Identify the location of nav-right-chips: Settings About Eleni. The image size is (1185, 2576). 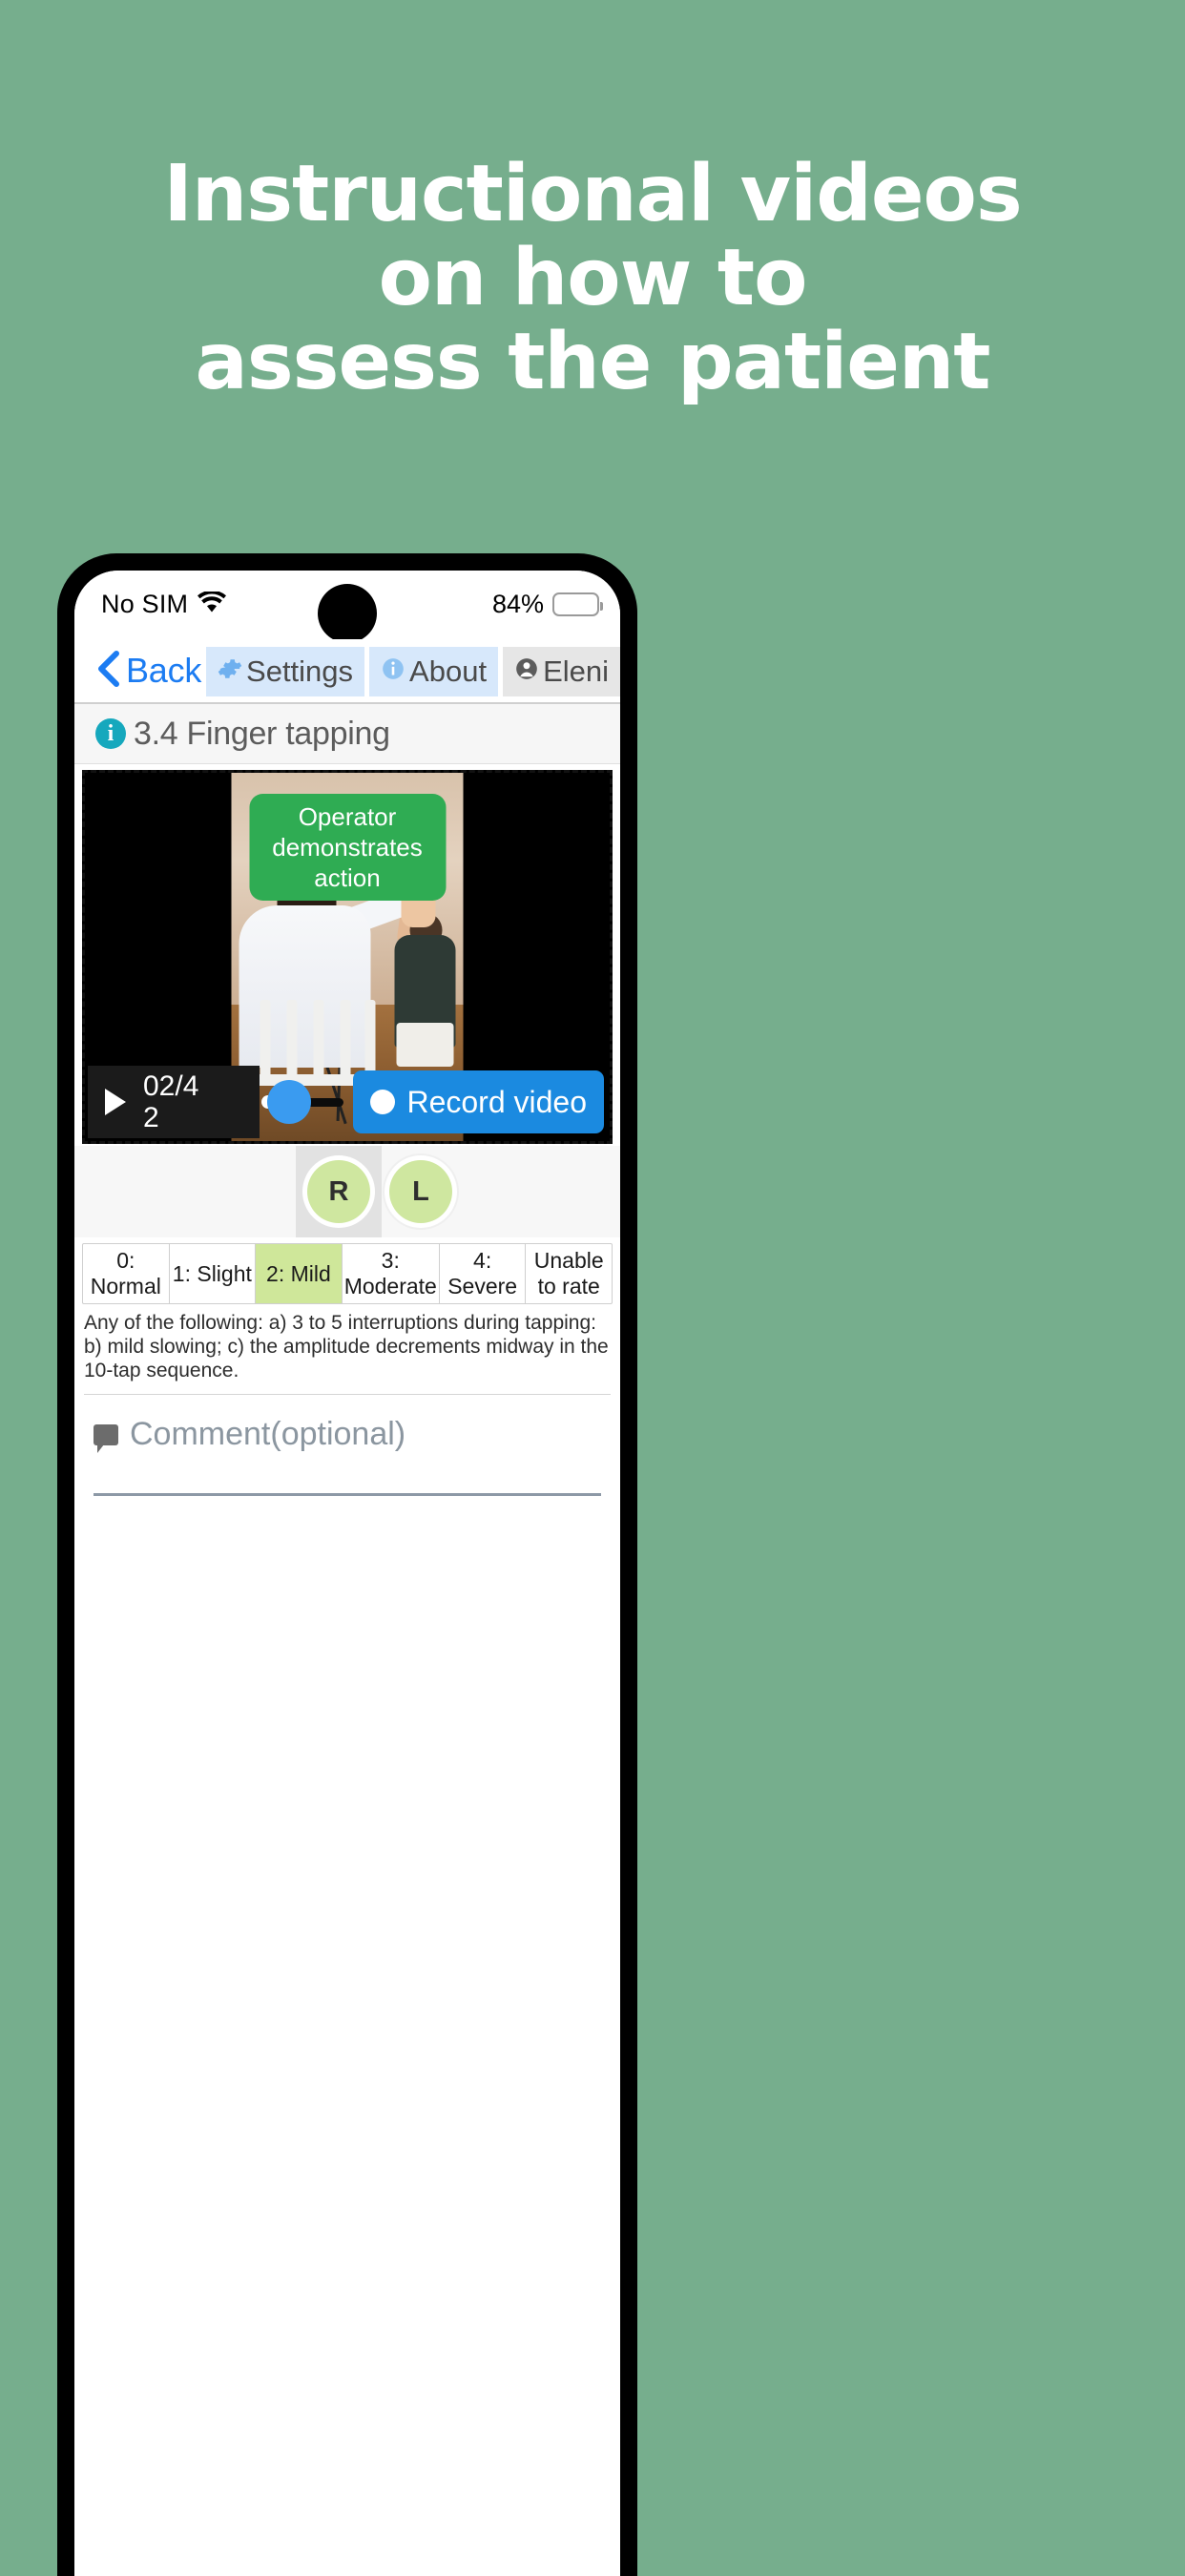
(413, 671).